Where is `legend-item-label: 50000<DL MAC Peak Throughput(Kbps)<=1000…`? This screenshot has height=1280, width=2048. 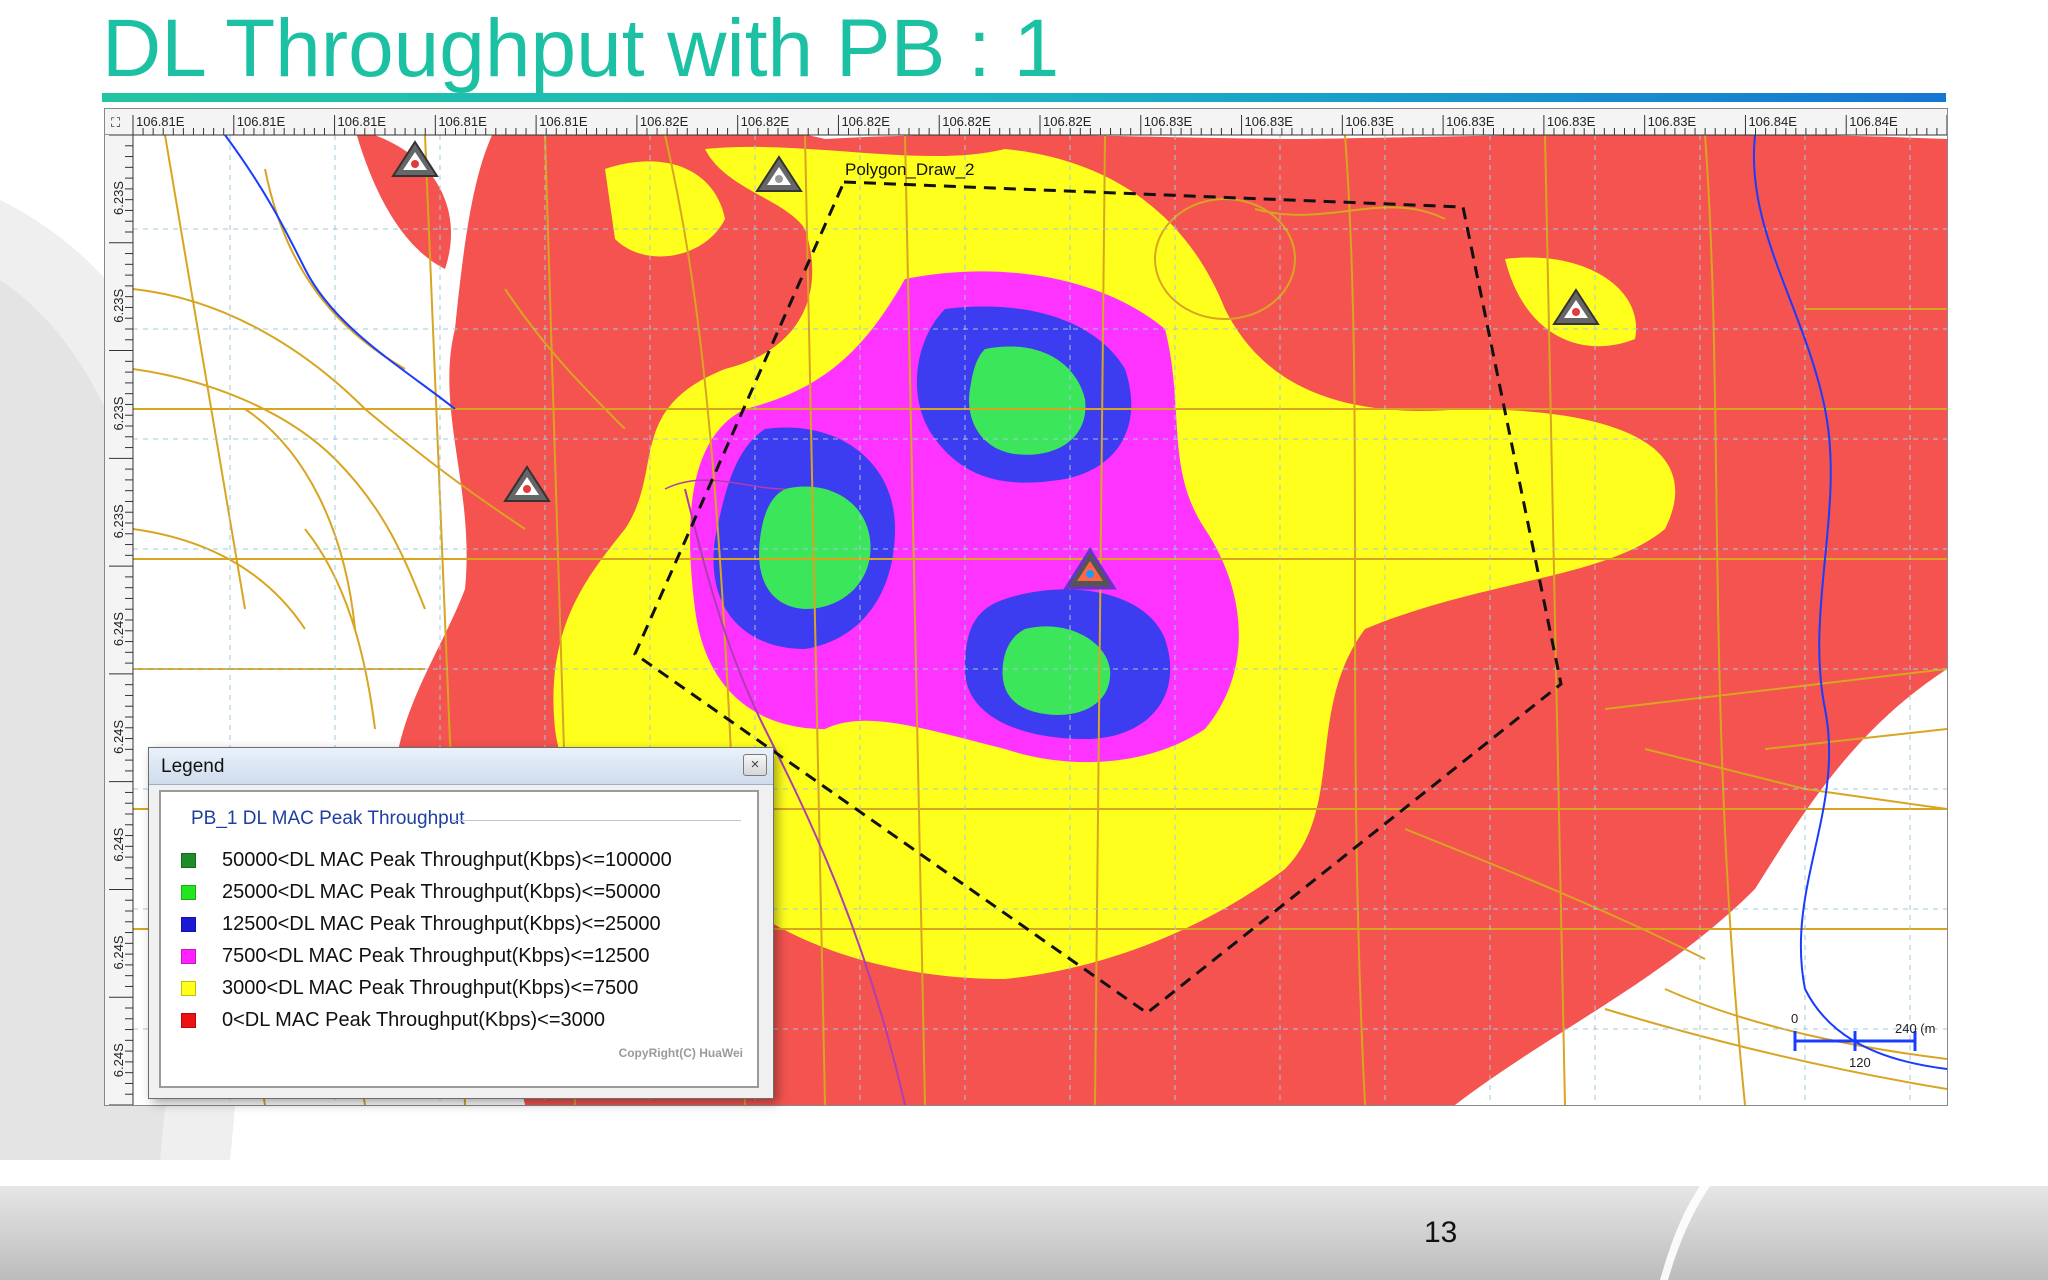
legend-item-label: 50000<DL MAC Peak Throughput(Kbps)<=1000… is located at coordinates (447, 859).